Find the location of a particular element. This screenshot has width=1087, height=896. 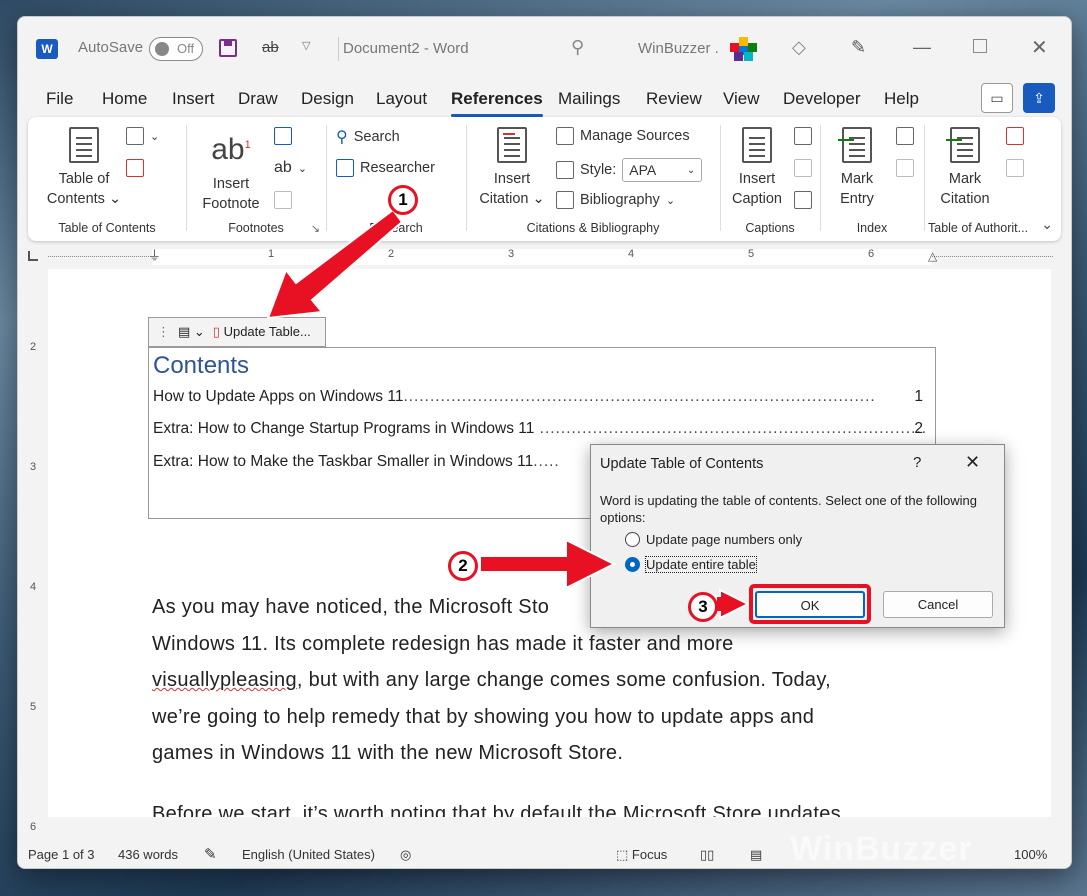

step-1-badge: 1 is located at coordinates (403, 200).